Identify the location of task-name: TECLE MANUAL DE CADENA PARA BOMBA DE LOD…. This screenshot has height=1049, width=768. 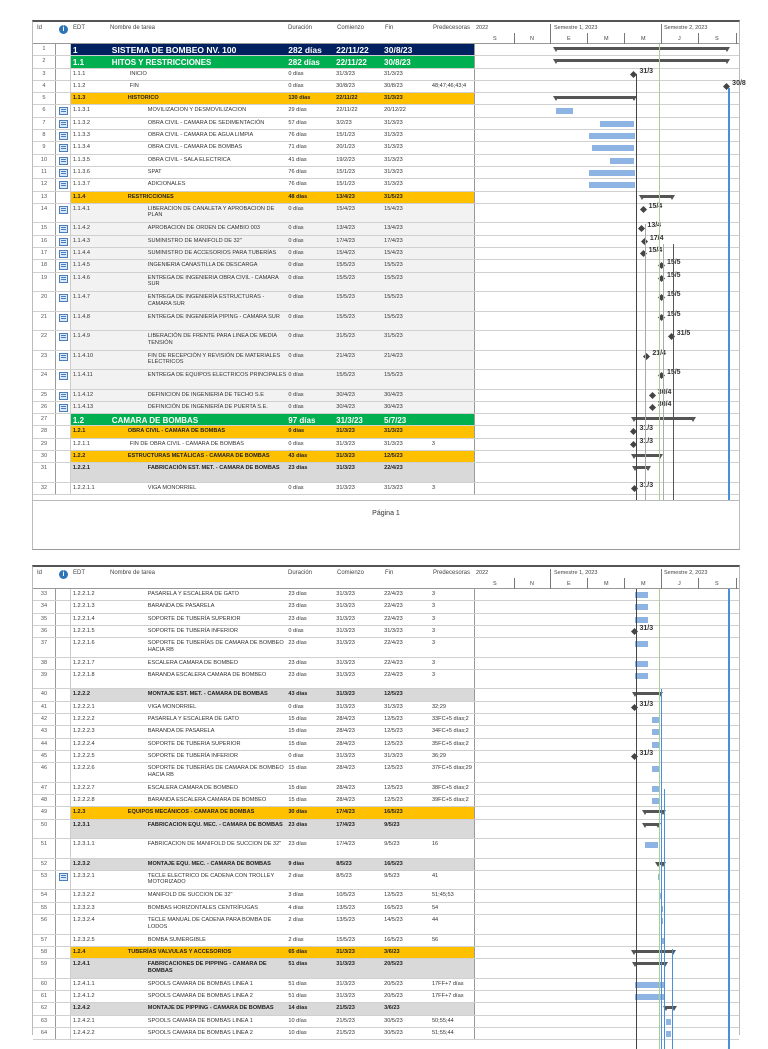
(198, 924).